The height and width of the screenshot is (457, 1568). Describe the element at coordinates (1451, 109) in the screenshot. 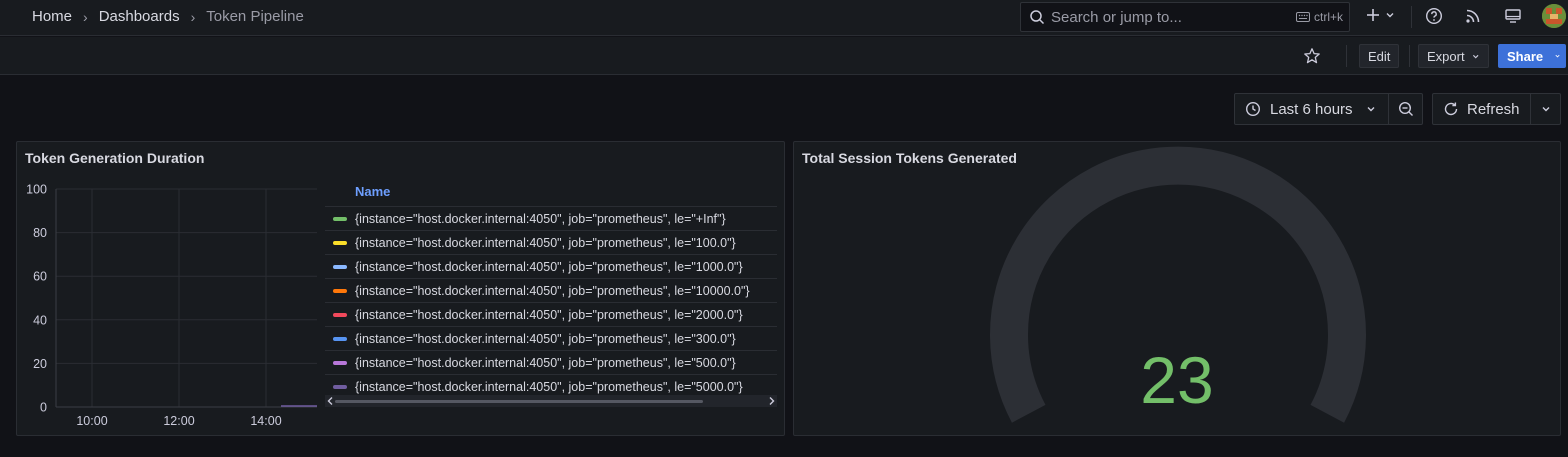

I see `refresh-icon` at that location.